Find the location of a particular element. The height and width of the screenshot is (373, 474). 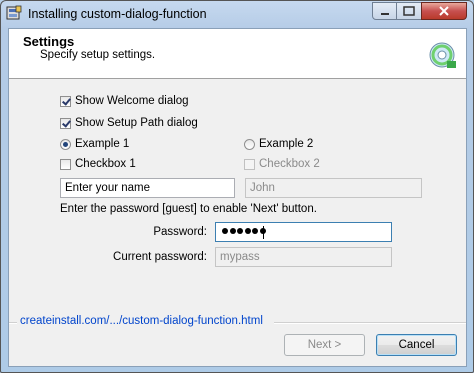

show-setup-path-checkbox: Show Setup Path dialog is located at coordinates (129, 123).